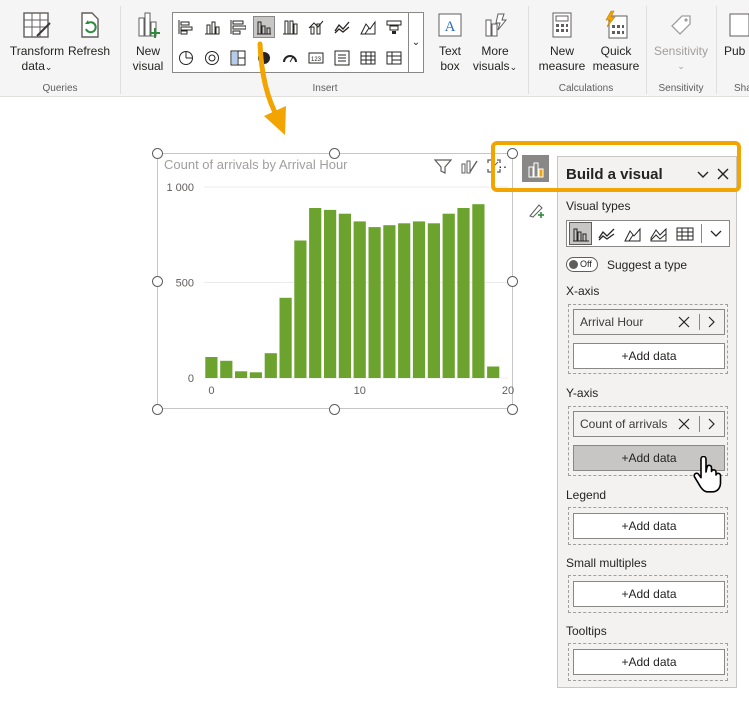 This screenshot has height=707, width=749. What do you see at coordinates (649, 322) in the screenshot?
I see `xaxis-field-pill: Arrival Hour` at bounding box center [649, 322].